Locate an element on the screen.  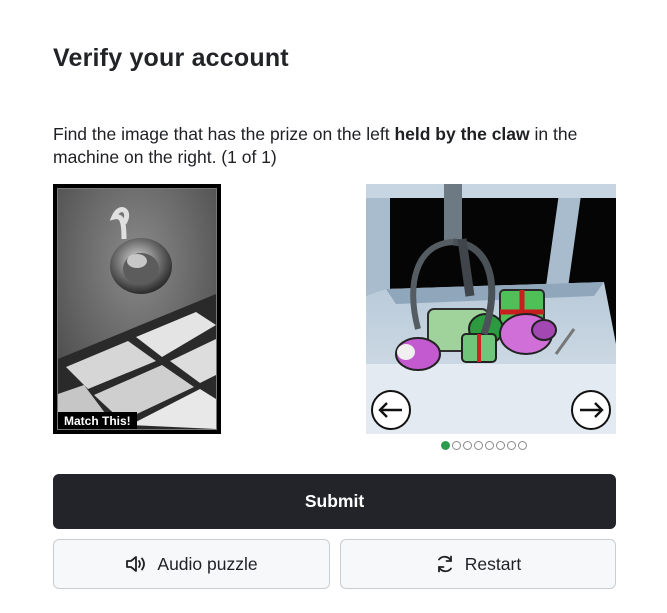
previous-image-button is located at coordinates (391, 410).